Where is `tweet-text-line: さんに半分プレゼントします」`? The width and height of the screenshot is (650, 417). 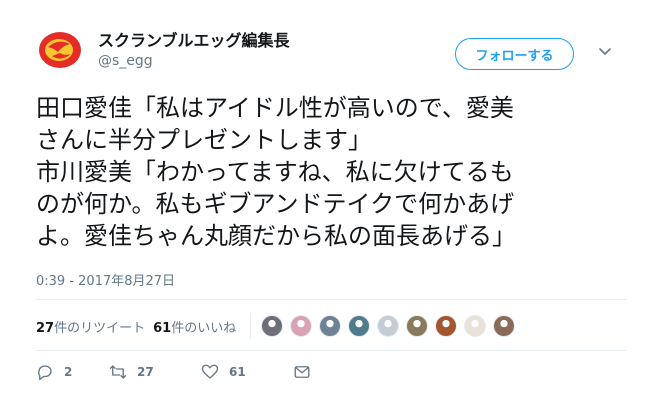 tweet-text-line: さんに半分プレゼントします」 is located at coordinates (204, 140).